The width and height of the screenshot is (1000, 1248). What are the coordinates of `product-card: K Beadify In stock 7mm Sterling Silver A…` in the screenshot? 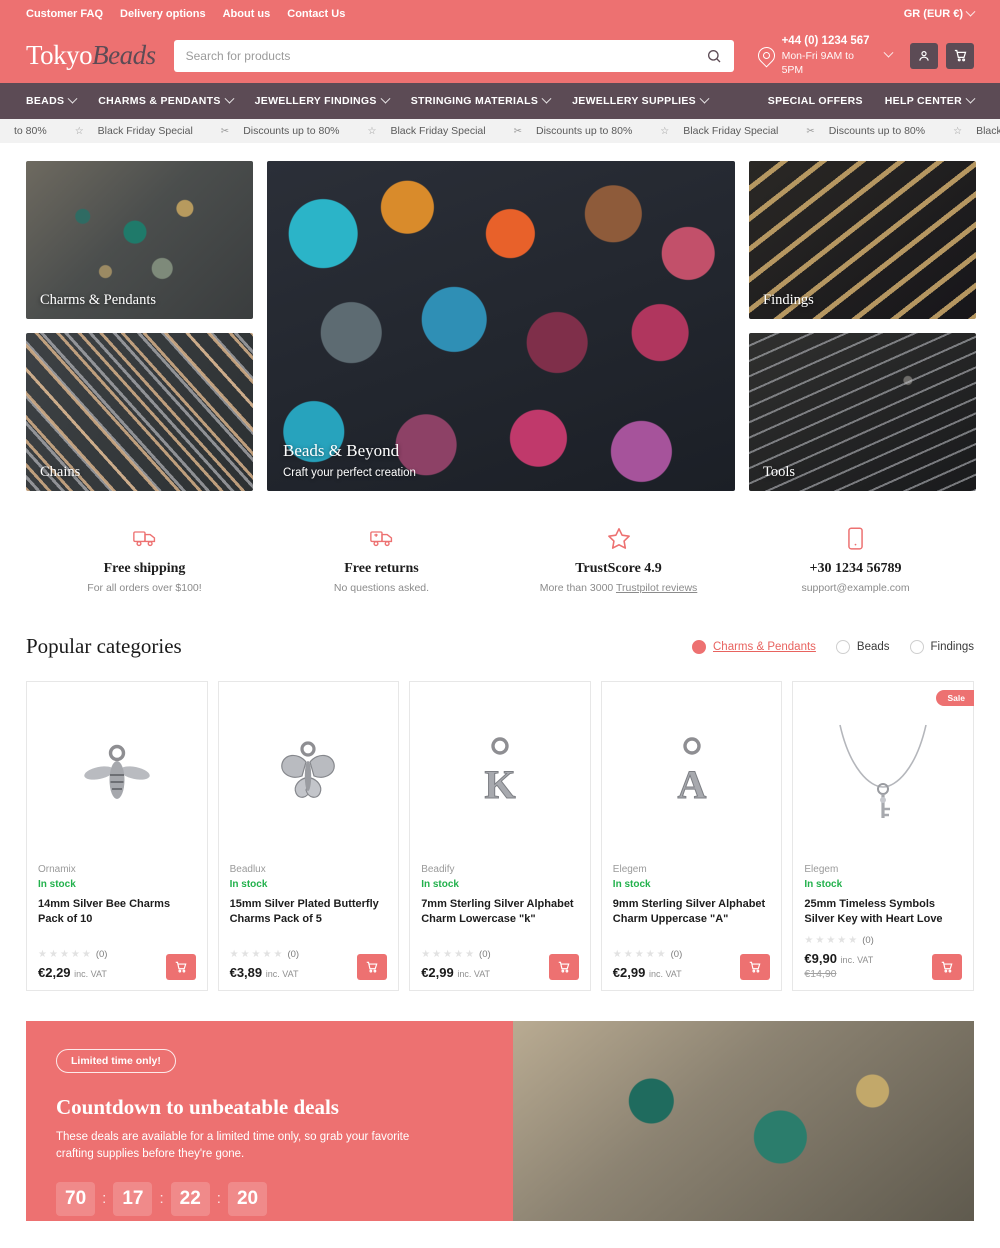 It's located at (500, 836).